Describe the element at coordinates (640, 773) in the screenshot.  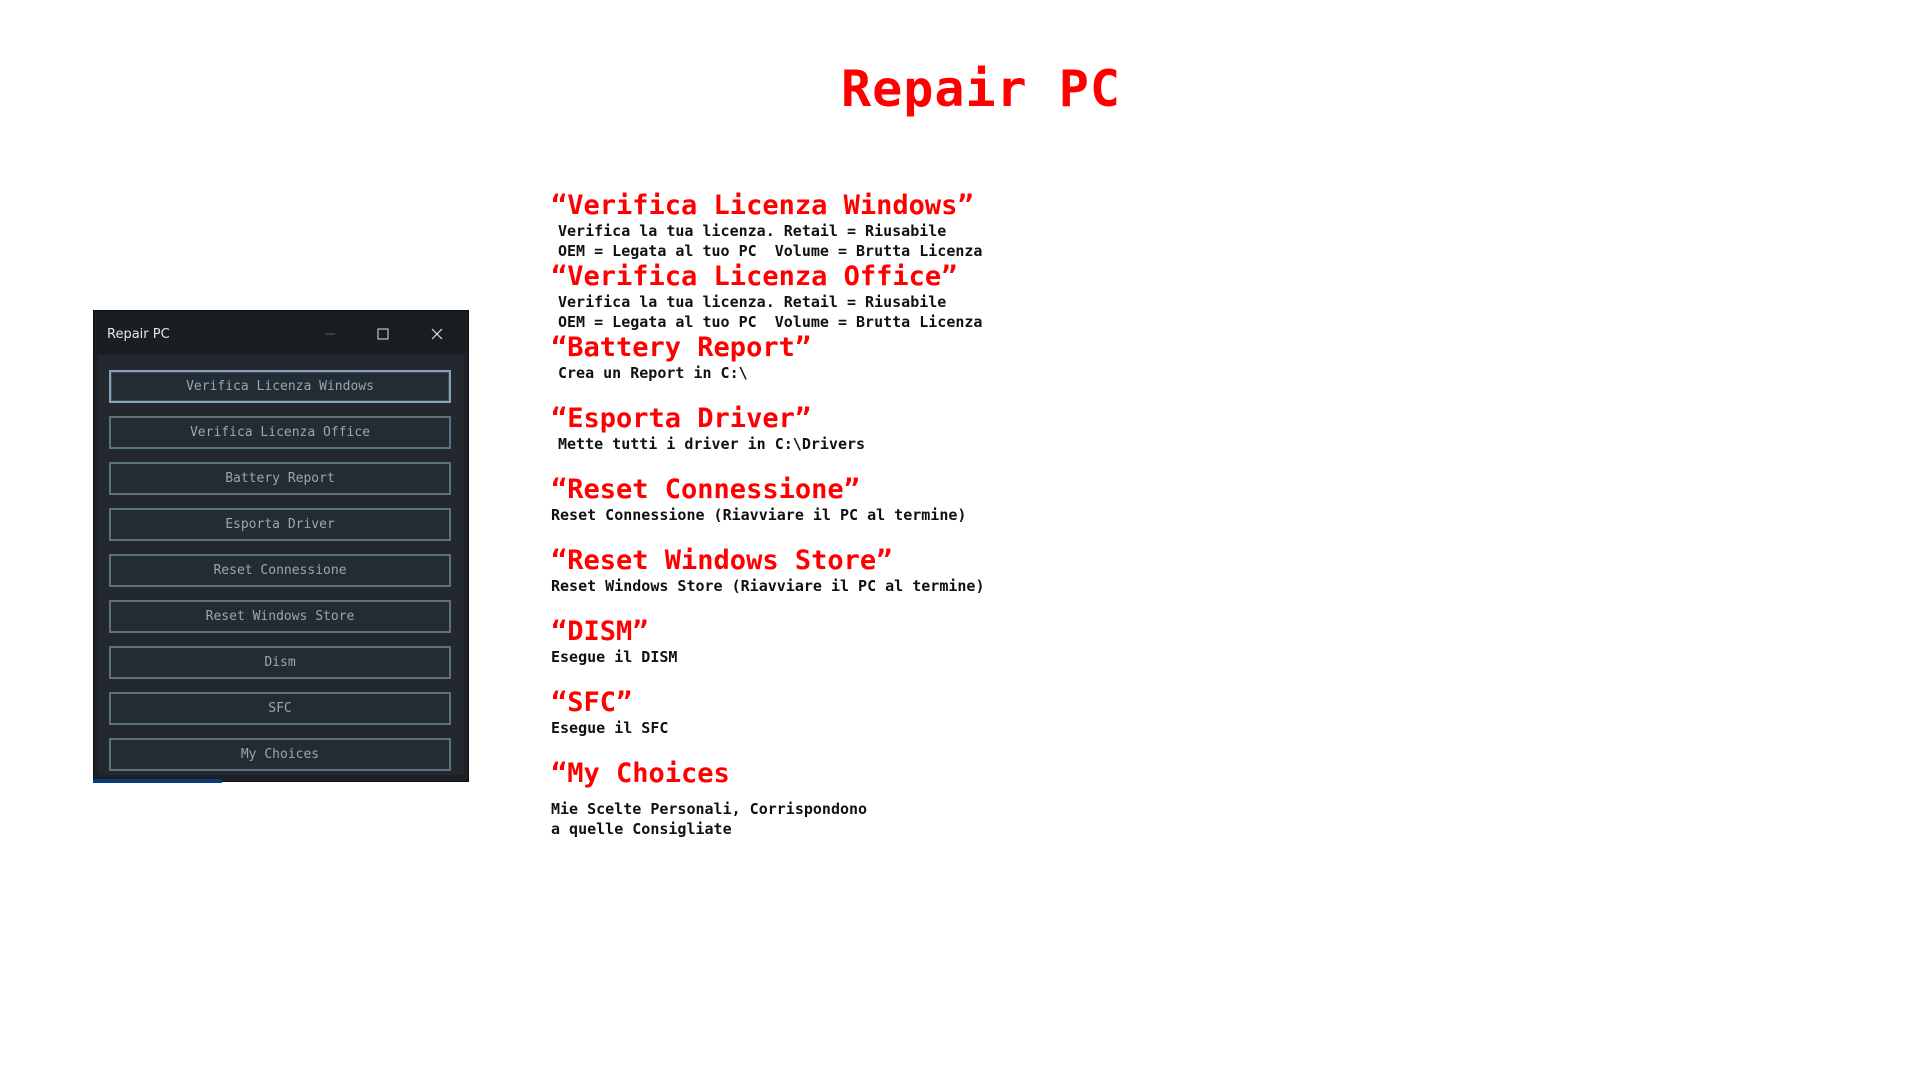
I see `desc-heading: “My Choices` at that location.